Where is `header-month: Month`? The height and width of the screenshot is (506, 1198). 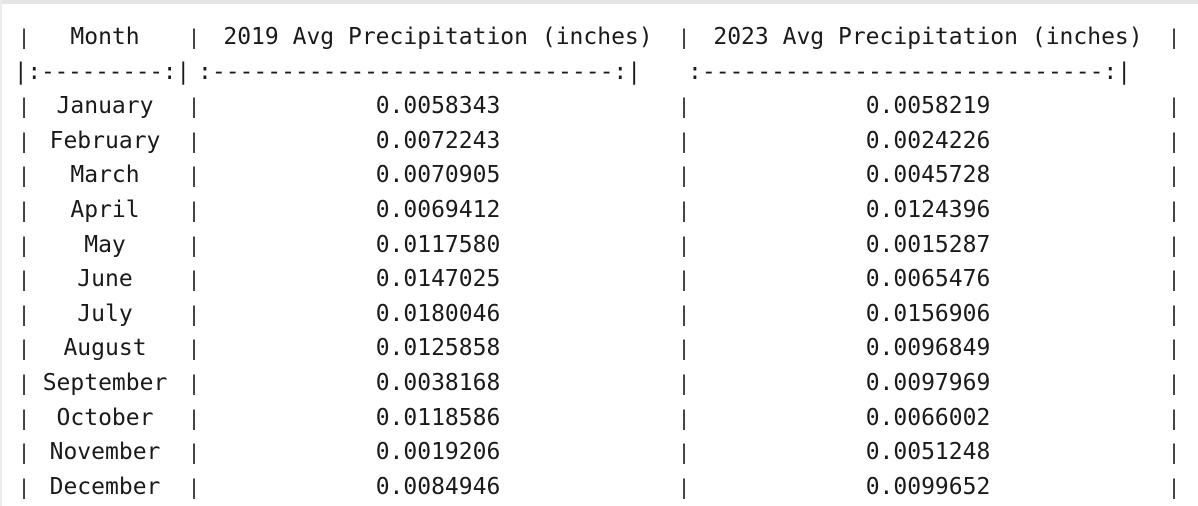
header-month: Month is located at coordinates (105, 37).